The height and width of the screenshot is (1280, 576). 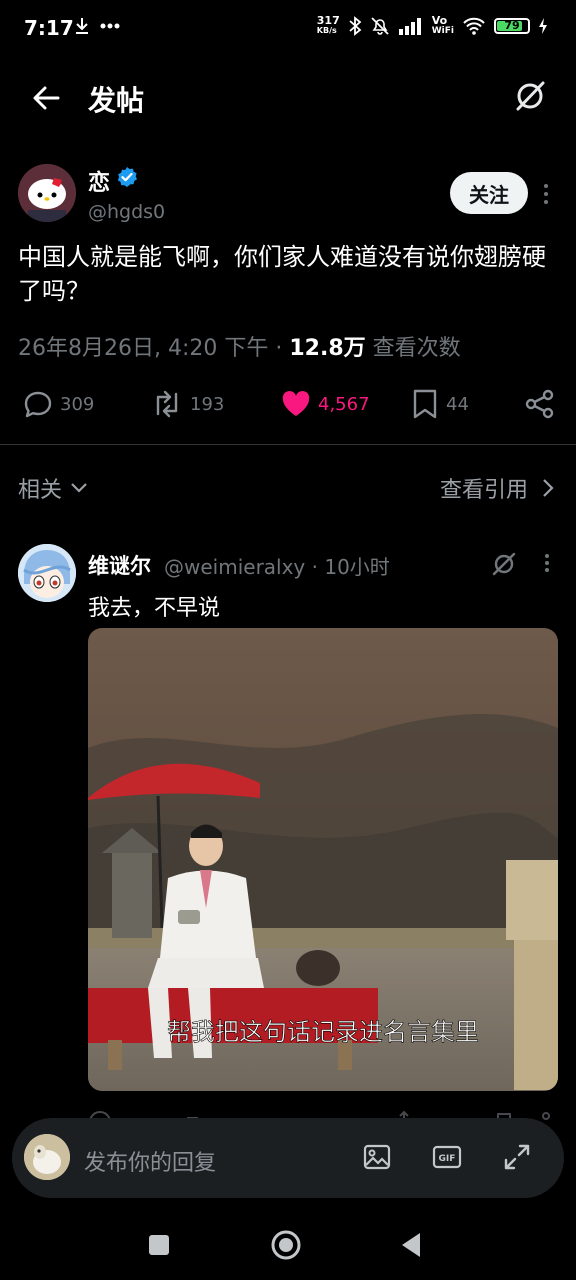 I want to click on reply-time: 10小时, so click(x=357, y=567).